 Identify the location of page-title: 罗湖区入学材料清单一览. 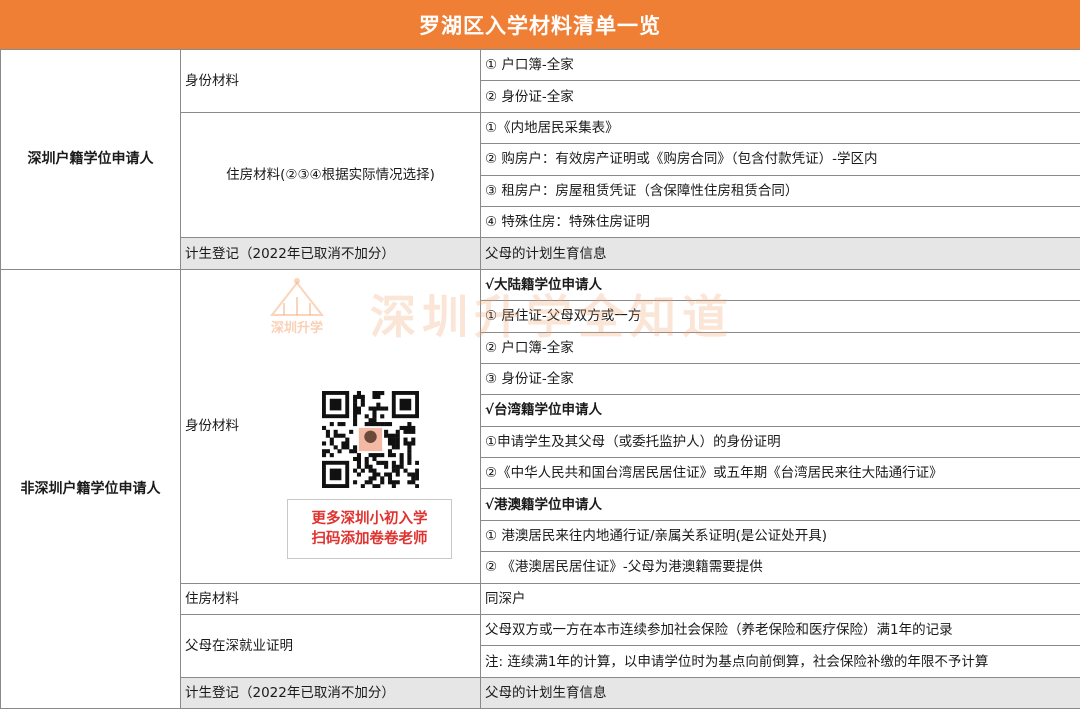
(540, 24).